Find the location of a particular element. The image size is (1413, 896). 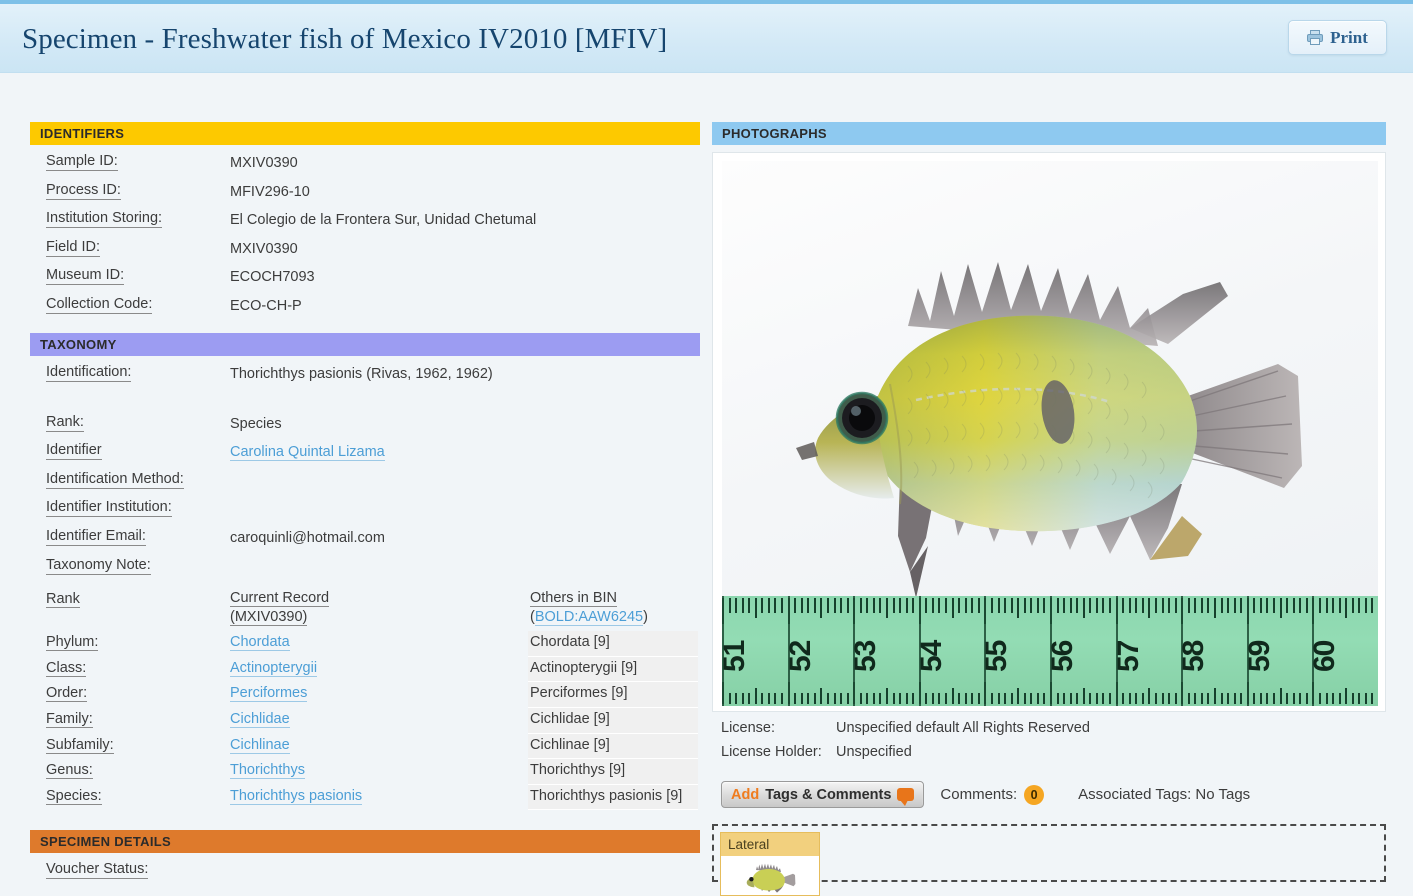

field-row: Identification Method: is located at coordinates (365, 482).